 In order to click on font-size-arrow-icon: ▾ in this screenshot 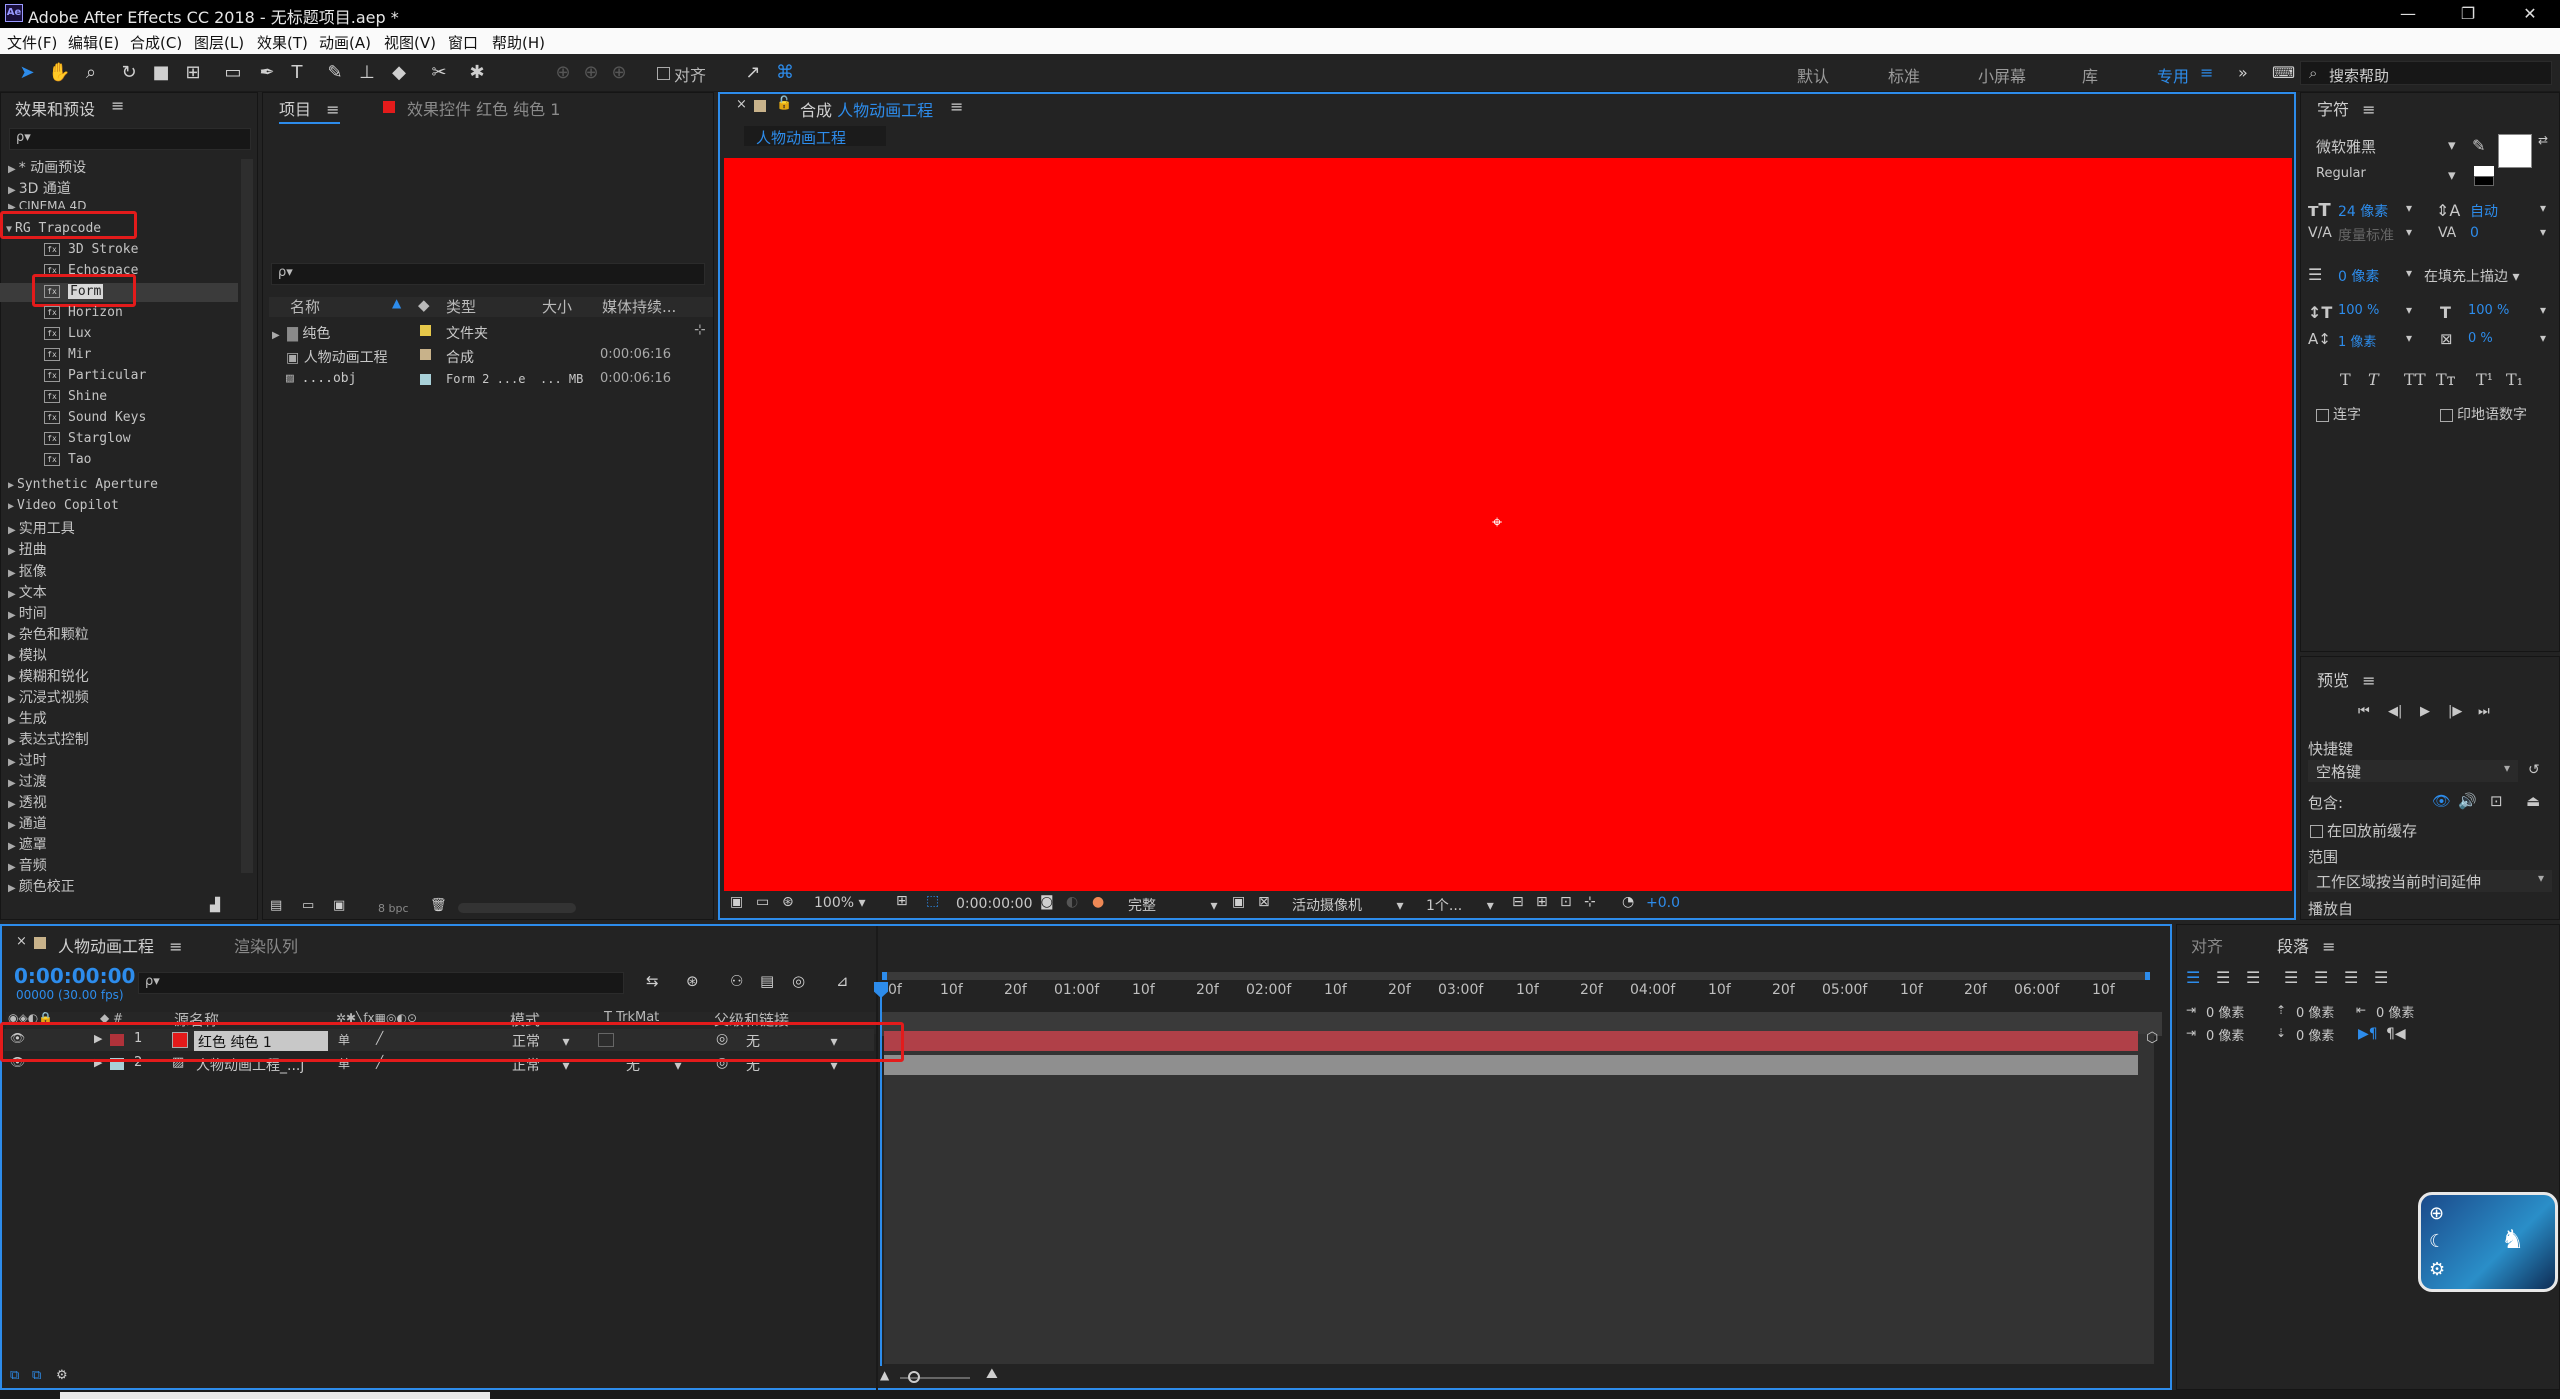, I will do `click(2409, 208)`.